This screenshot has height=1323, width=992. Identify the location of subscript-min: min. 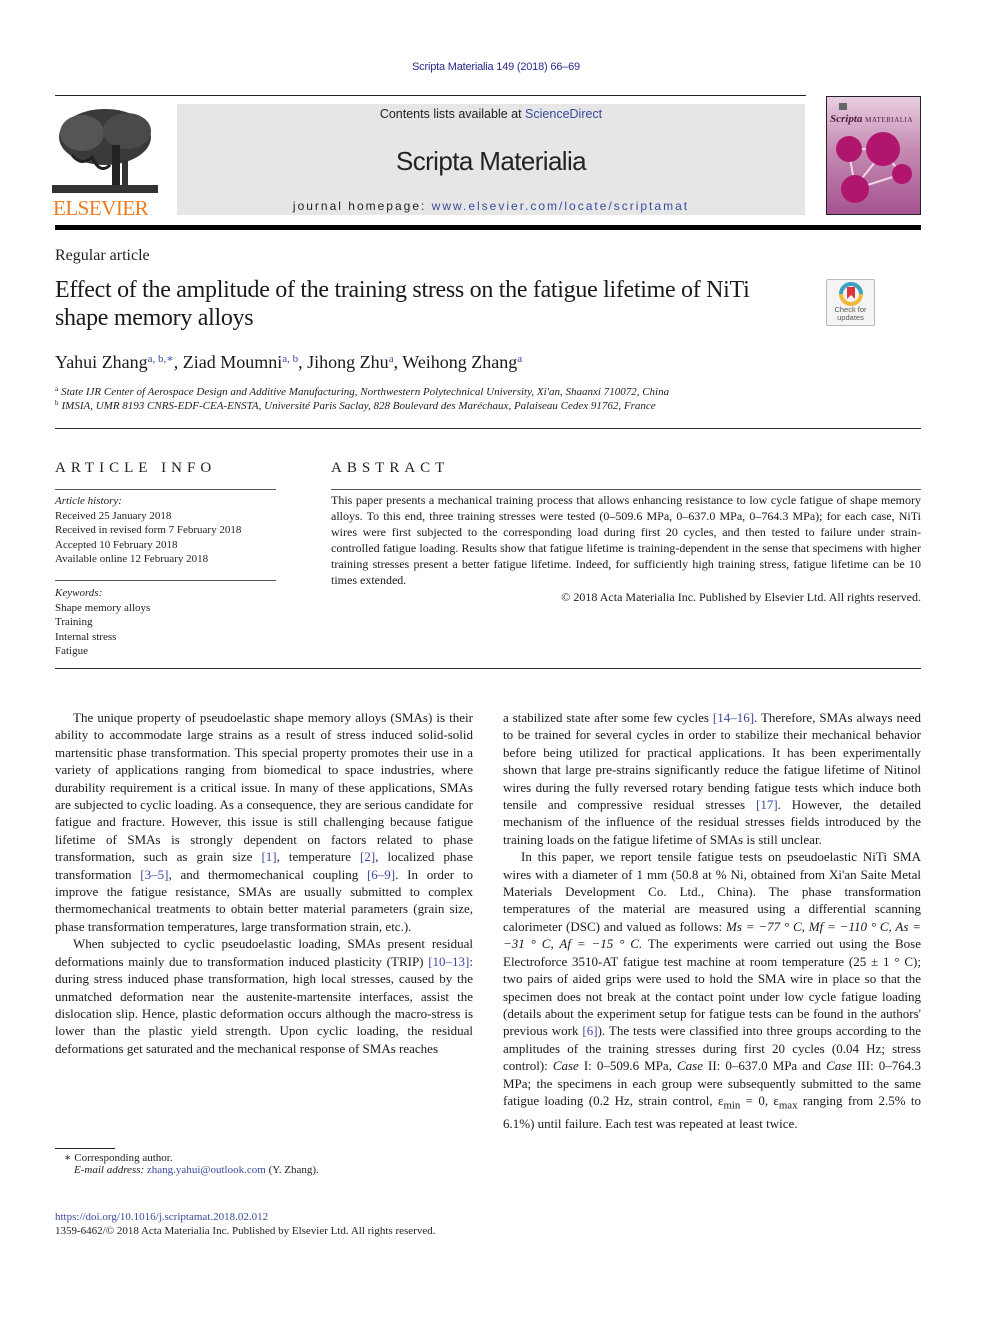
(732, 1105).